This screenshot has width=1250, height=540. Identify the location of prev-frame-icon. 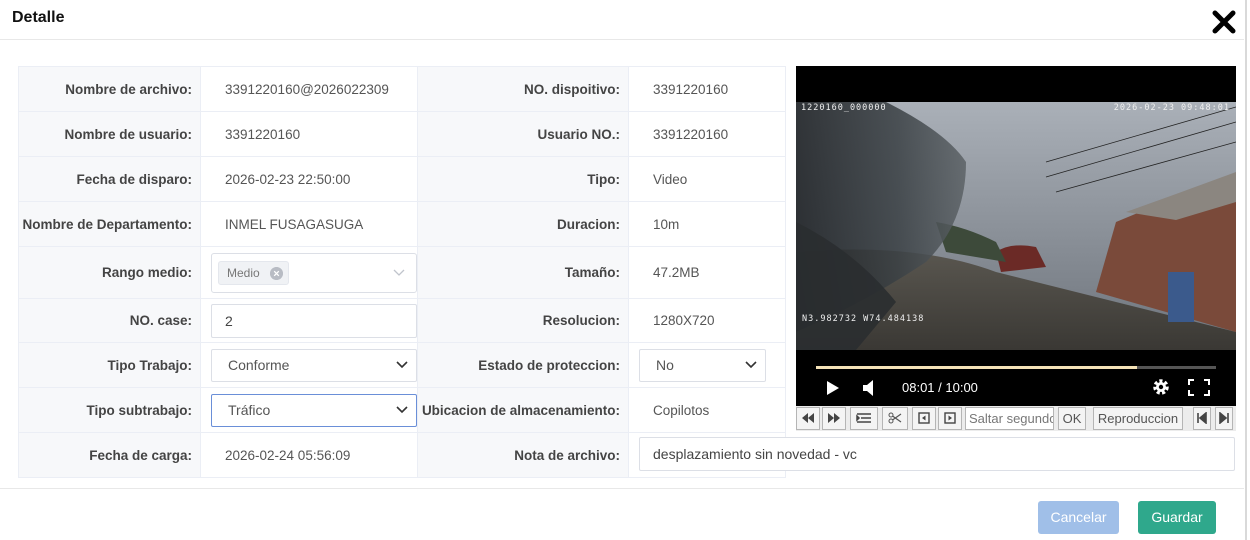
(924, 418).